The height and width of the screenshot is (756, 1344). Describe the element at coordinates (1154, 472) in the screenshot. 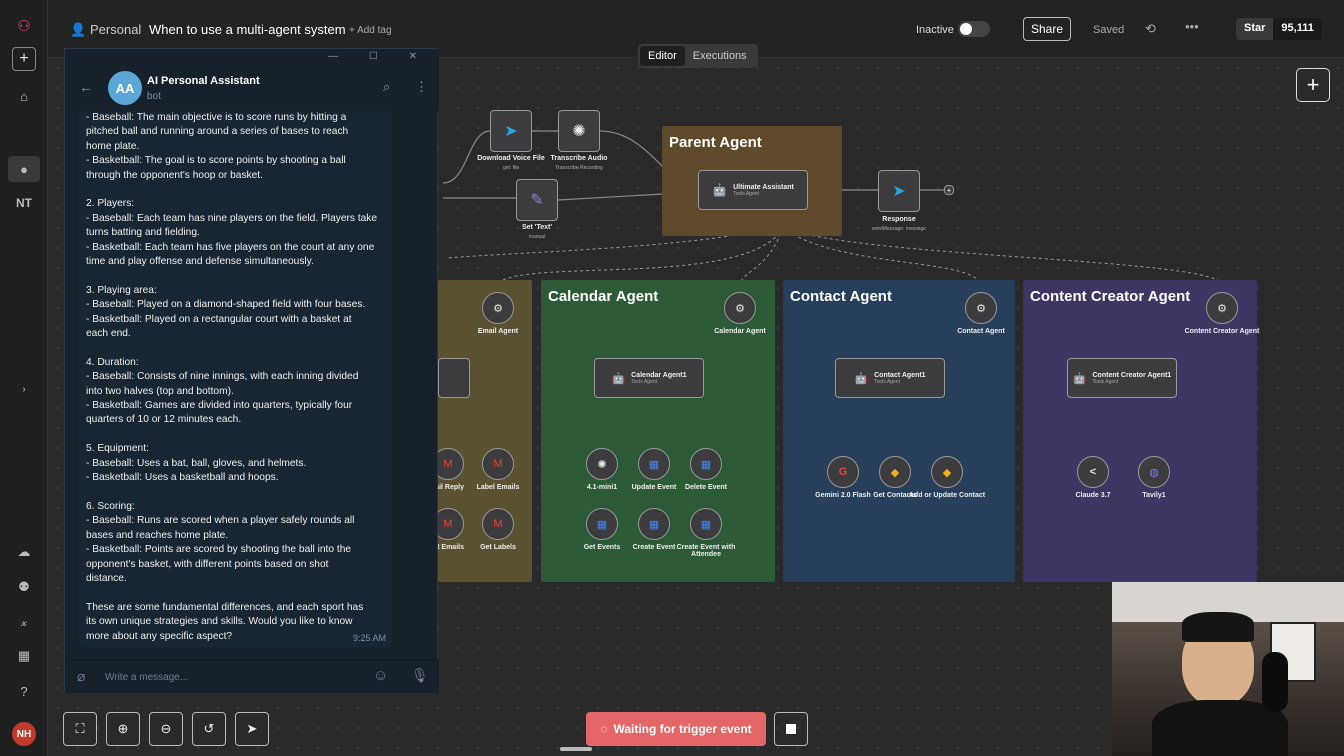

I see `globe-icon: ◍` at that location.